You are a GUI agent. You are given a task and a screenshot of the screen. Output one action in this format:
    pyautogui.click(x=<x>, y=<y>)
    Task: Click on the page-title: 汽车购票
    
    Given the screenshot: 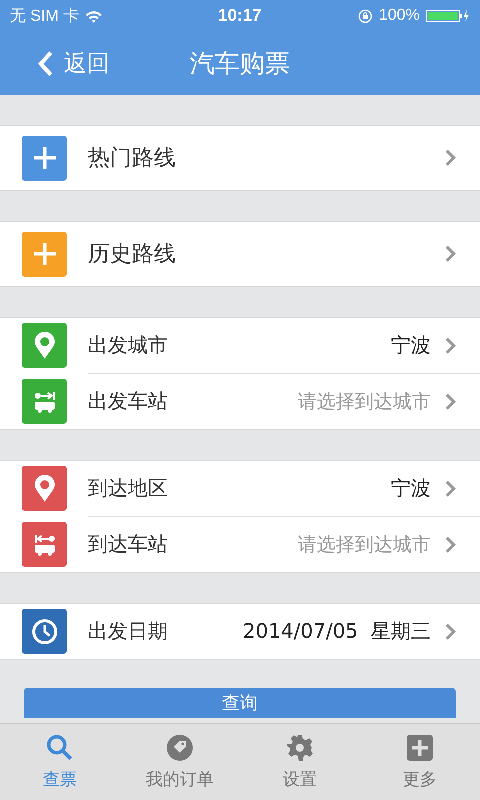 What is the action you would take?
    pyautogui.click(x=240, y=64)
    